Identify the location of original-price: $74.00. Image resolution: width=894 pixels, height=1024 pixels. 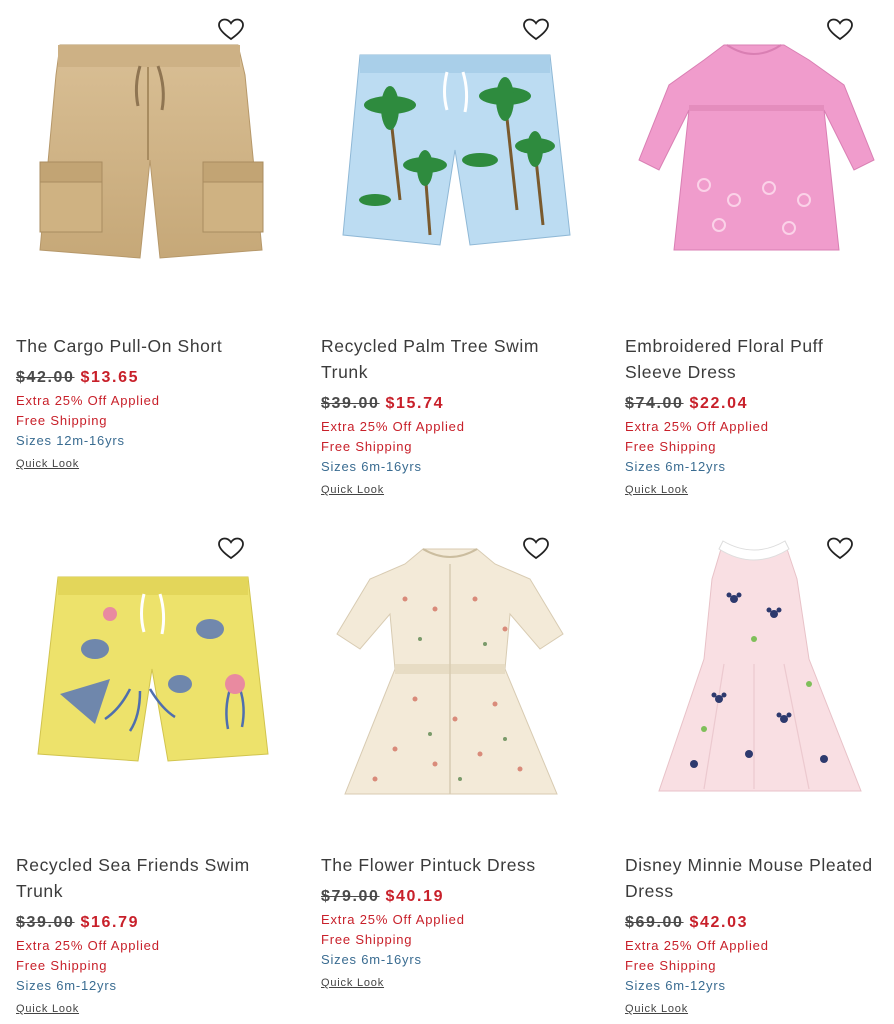
(654, 403).